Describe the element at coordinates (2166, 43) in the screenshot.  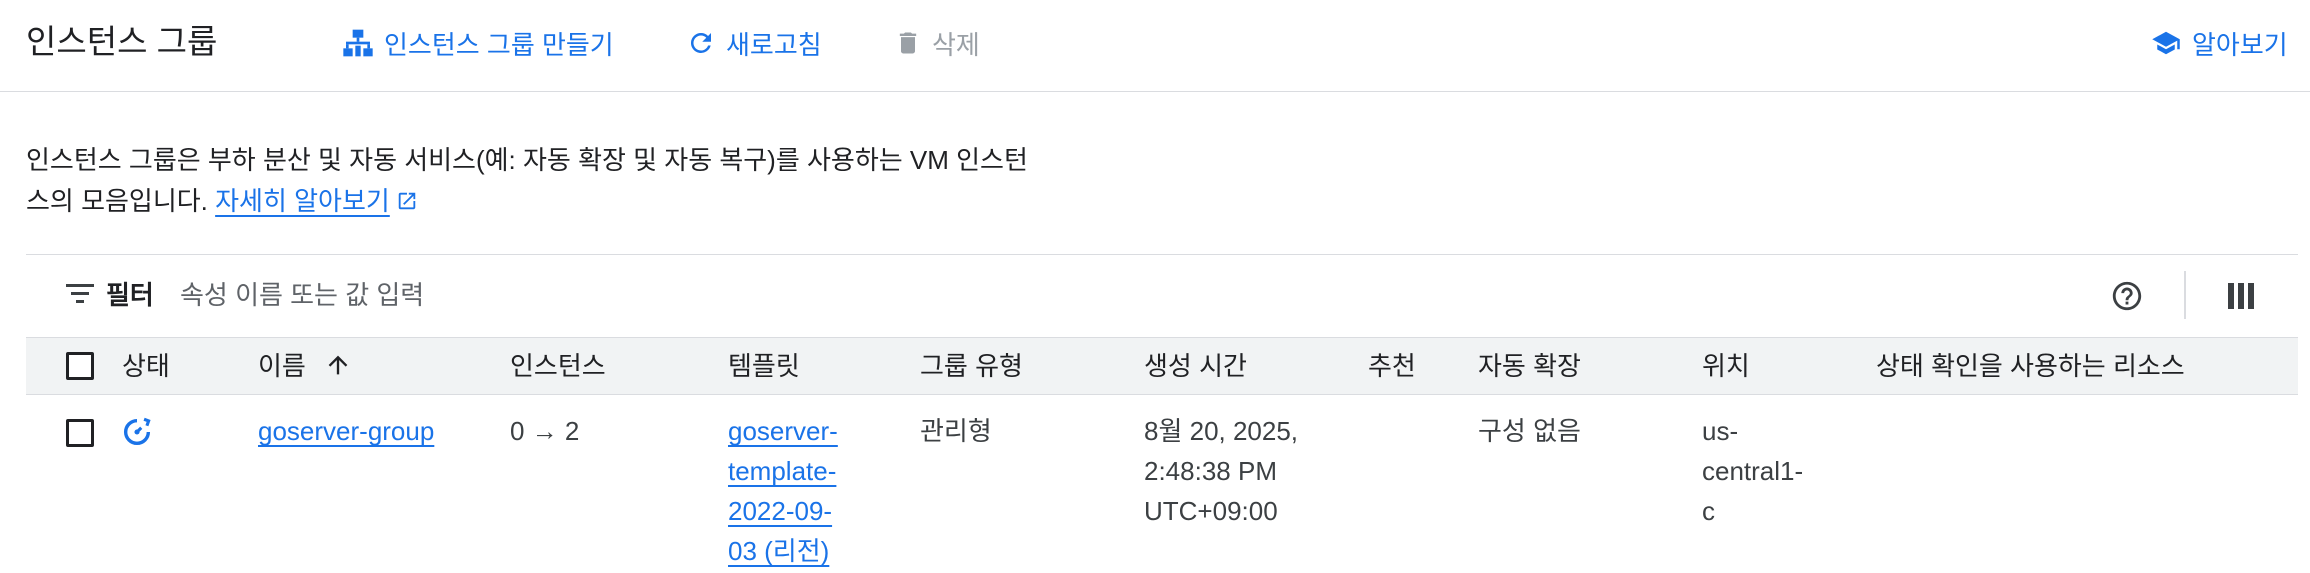
I see `school-icon` at that location.